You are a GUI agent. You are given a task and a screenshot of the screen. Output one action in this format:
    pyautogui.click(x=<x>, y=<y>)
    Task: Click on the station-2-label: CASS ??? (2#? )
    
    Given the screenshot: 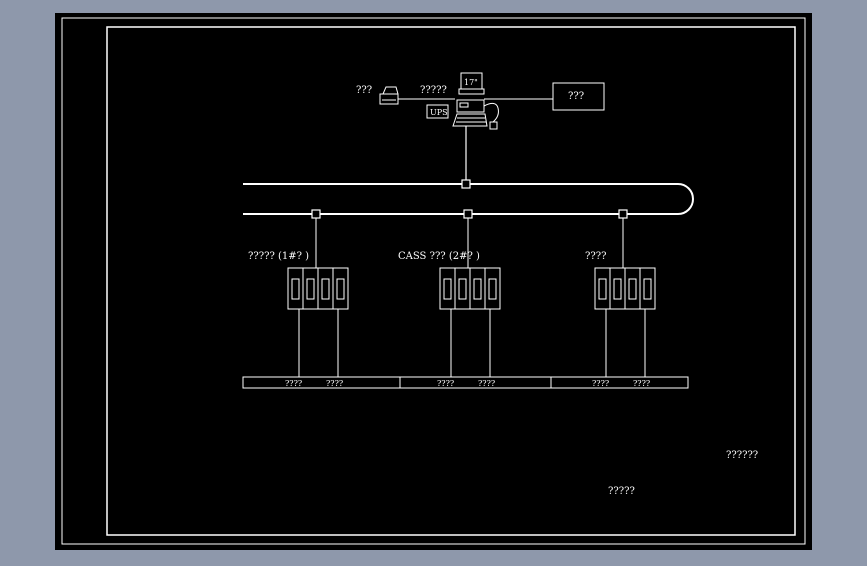 What is the action you would take?
    pyautogui.click(x=439, y=256)
    